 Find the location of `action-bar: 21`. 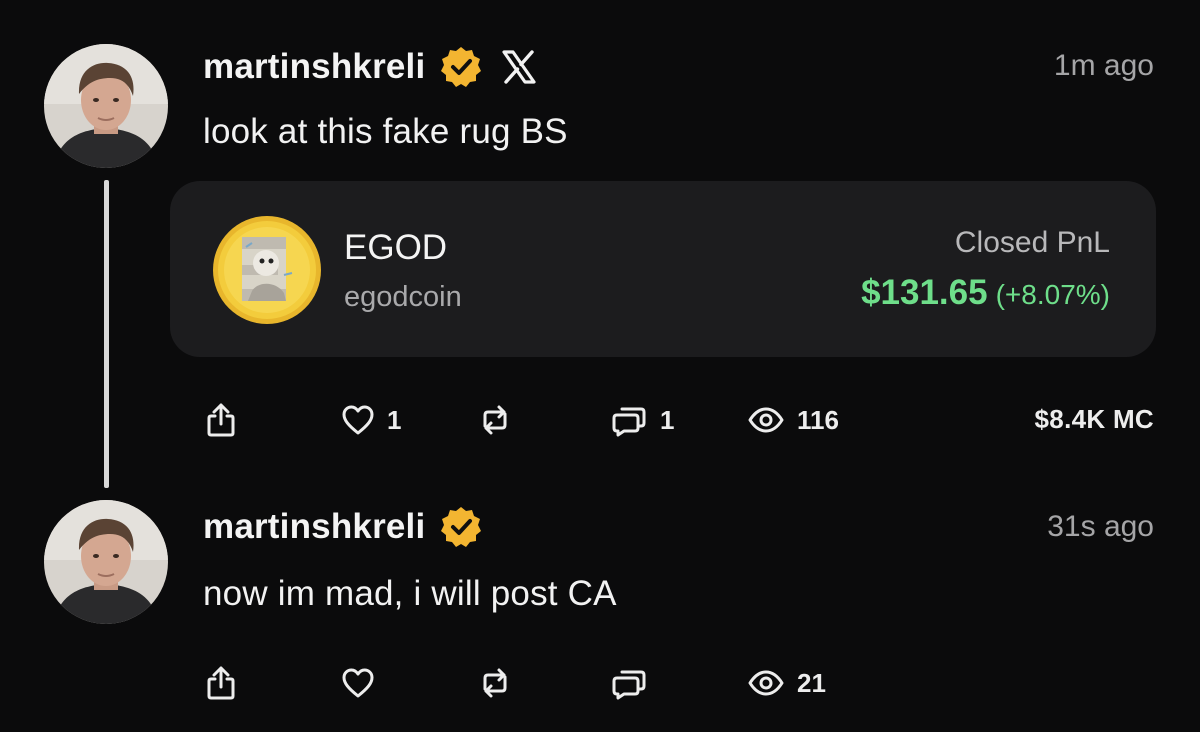

action-bar: 21 is located at coordinates (600, 683).